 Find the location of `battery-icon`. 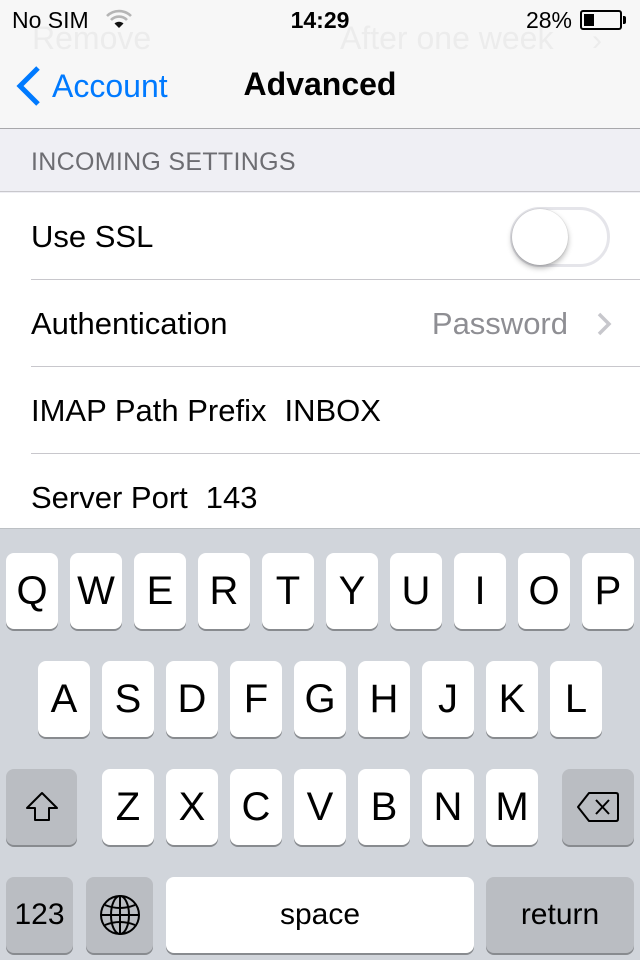

battery-icon is located at coordinates (601, 20).